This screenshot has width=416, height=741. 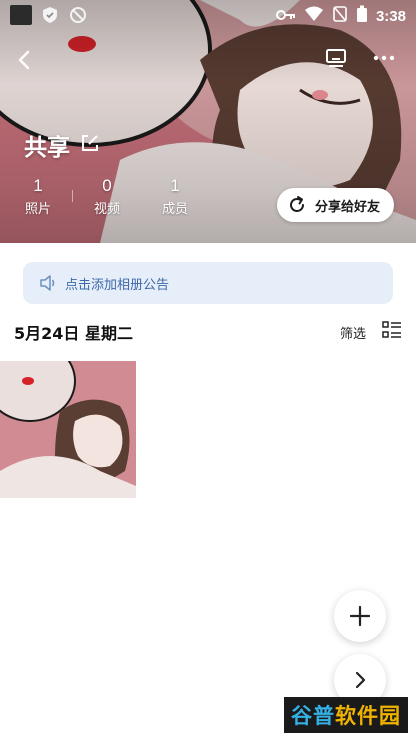 What do you see at coordinates (368, 716) in the screenshot?
I see `watermark-part-b: 软件园` at bounding box center [368, 716].